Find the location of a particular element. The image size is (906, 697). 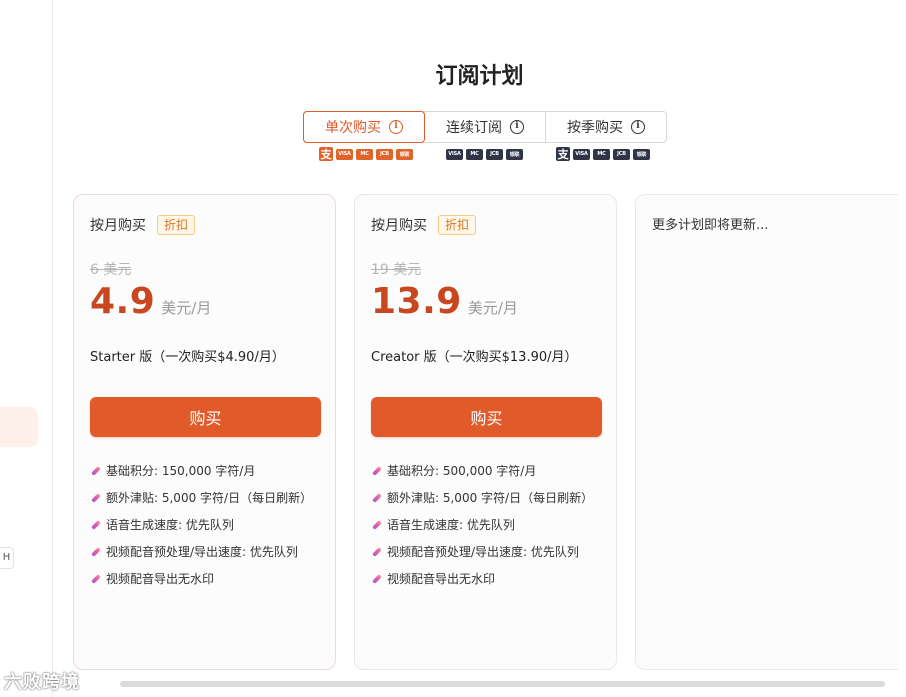

payment-methods-quarterly: 支 VISA MC JCB 银联 is located at coordinates (603, 154).